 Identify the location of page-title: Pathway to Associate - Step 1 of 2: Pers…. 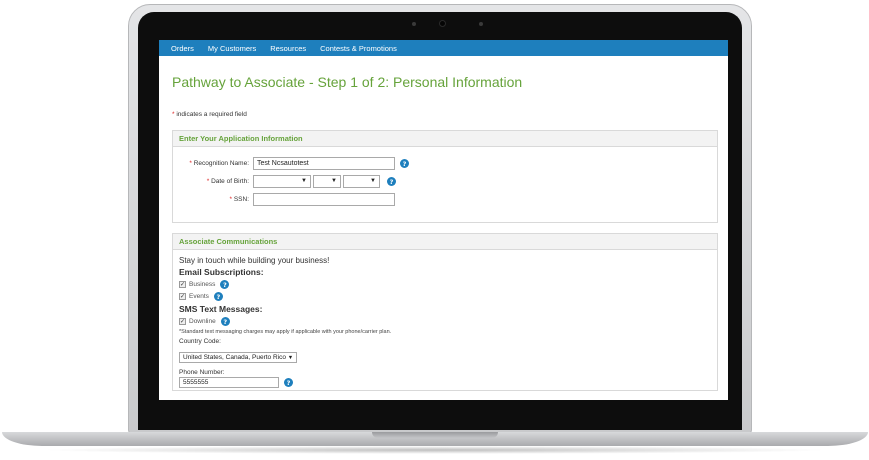
(347, 82).